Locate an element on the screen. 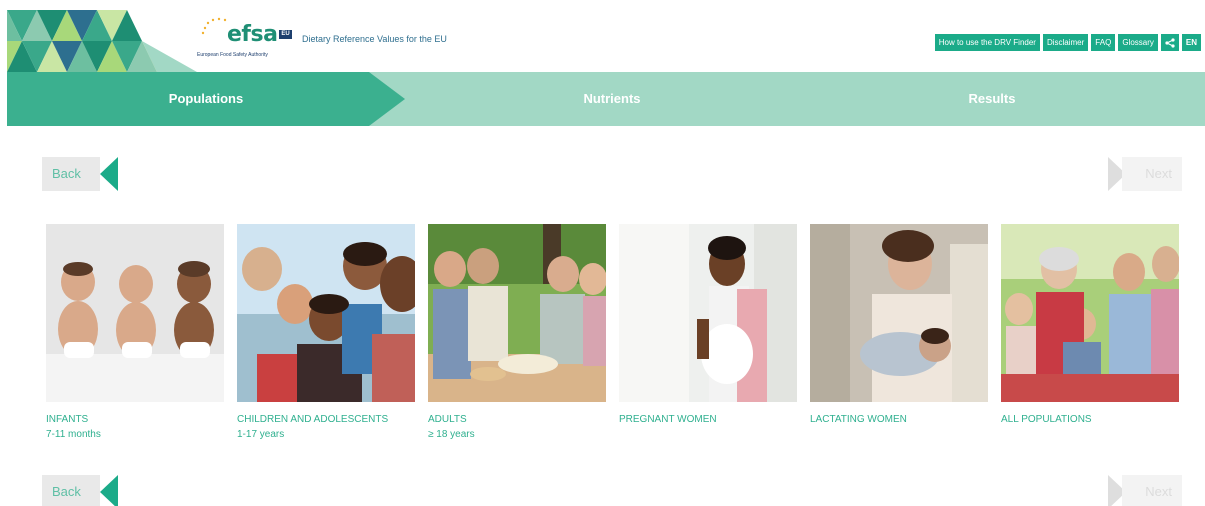 The image size is (1205, 506). share-button is located at coordinates (1169, 42).